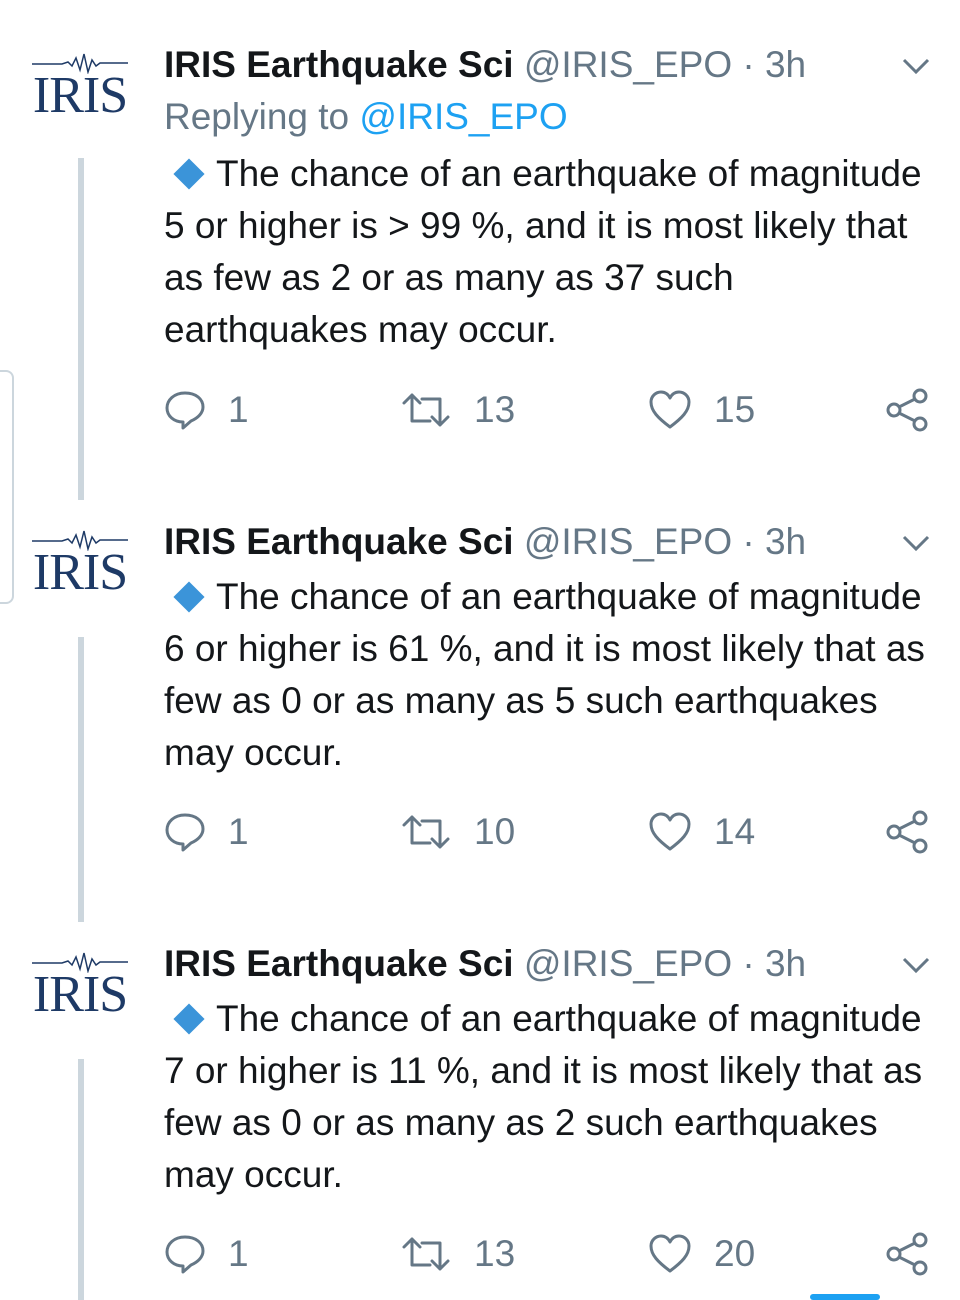 The height and width of the screenshot is (1300, 960). I want to click on action-bar: 1 13 20, so click(554, 1254).